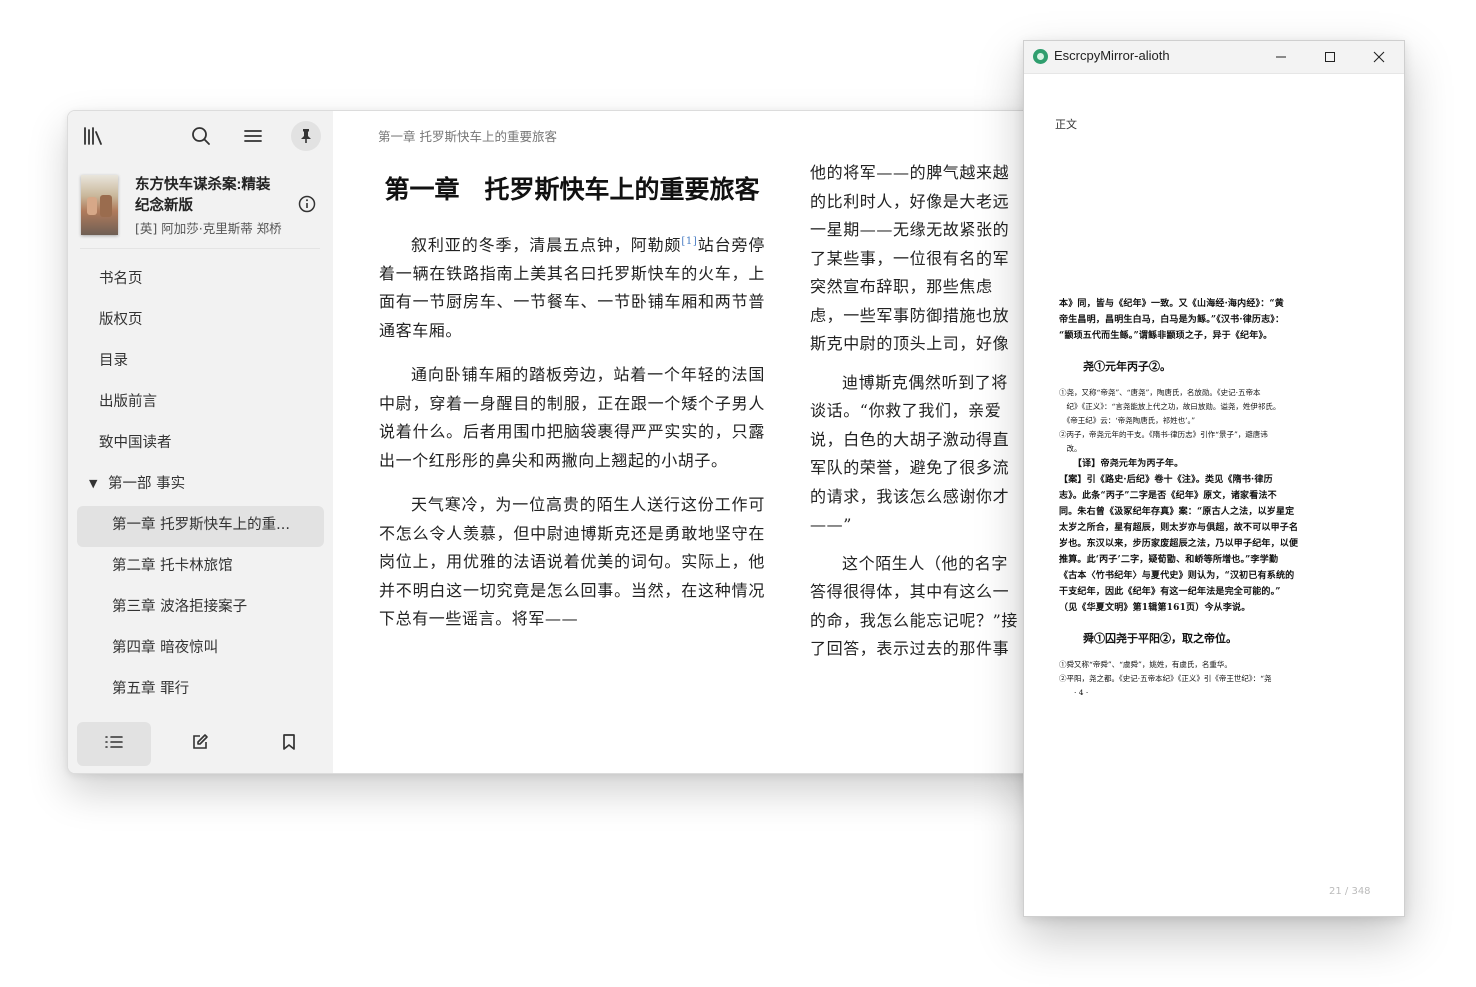 The width and height of the screenshot is (1476, 987). I want to click on notes-tab-button, so click(200, 744).